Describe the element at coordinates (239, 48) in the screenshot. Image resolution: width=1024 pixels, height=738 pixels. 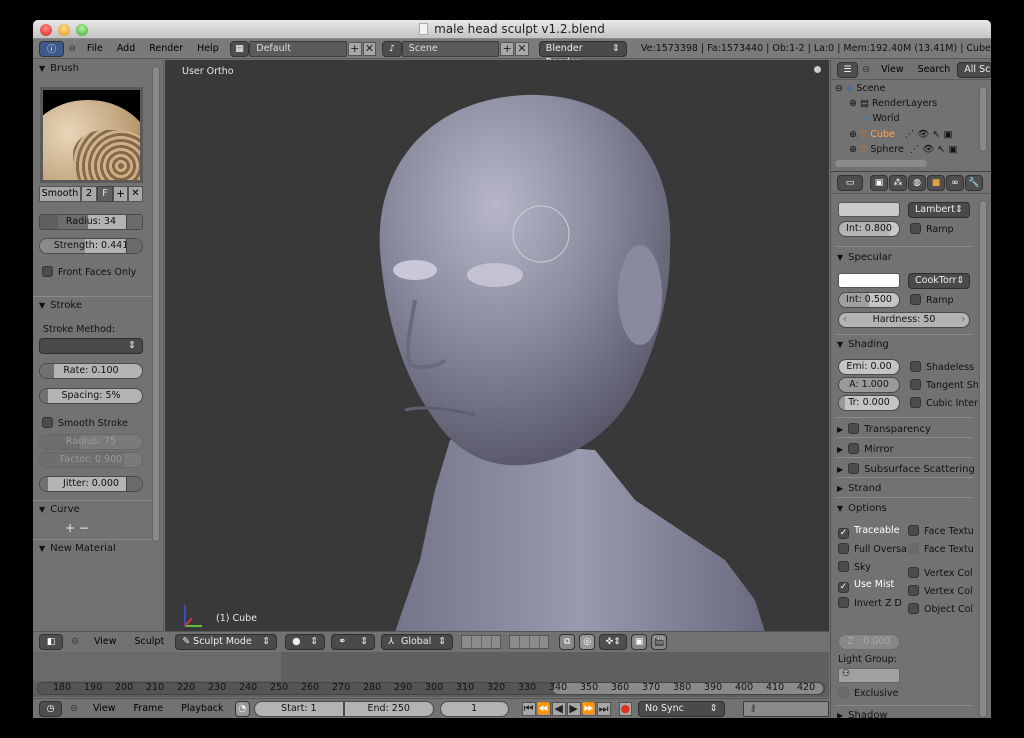
I see `screen-layout-icon: ▦` at that location.